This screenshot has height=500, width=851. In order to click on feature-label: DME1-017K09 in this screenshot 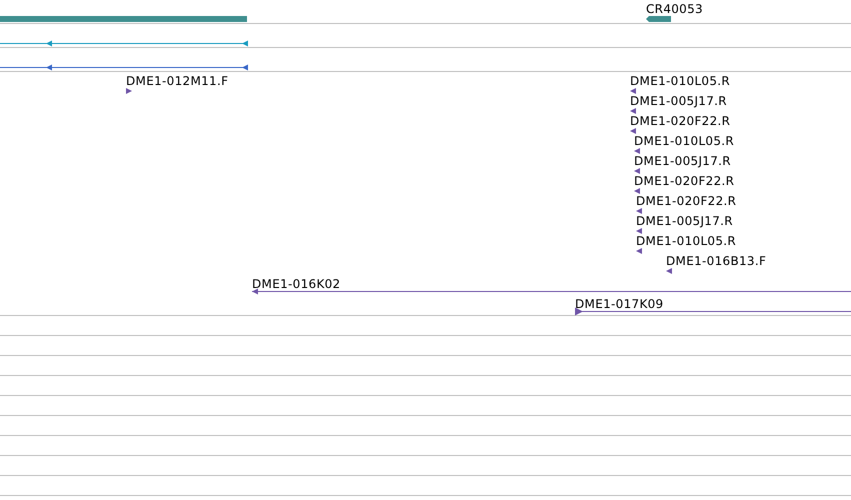, I will do `click(619, 304)`.